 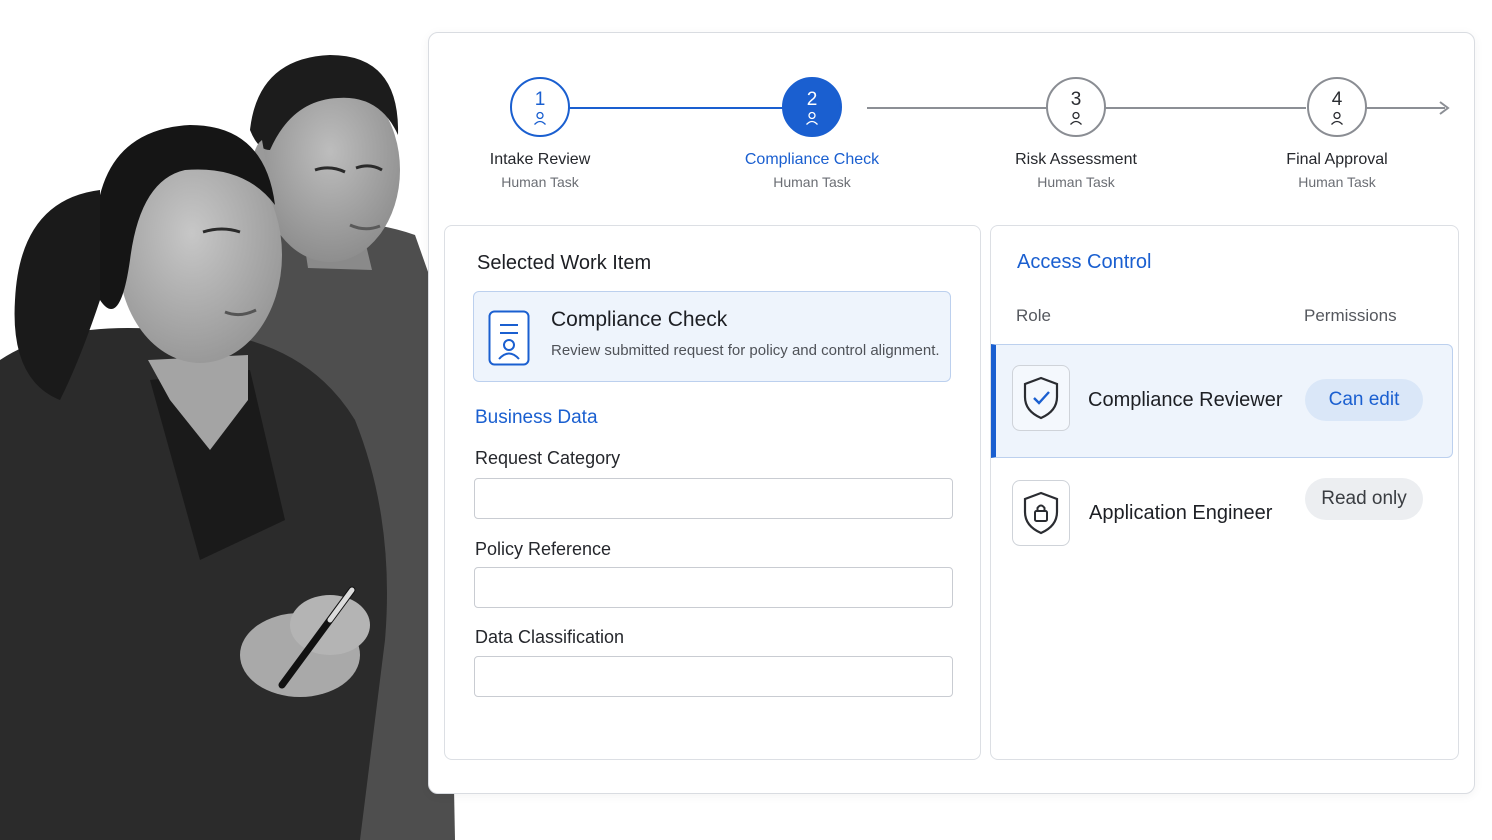 I want to click on document-user-icon, so click(x=509, y=338).